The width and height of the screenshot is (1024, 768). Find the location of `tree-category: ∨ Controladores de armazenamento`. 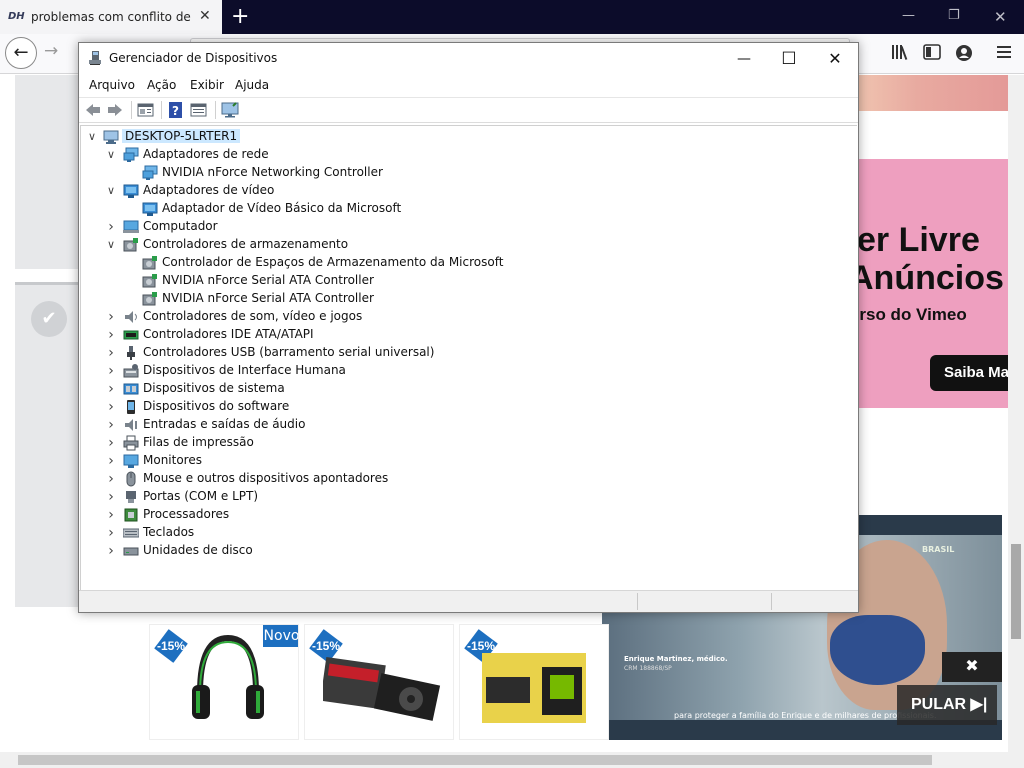

tree-category: ∨ Controladores de armazenamento is located at coordinates (466, 245).